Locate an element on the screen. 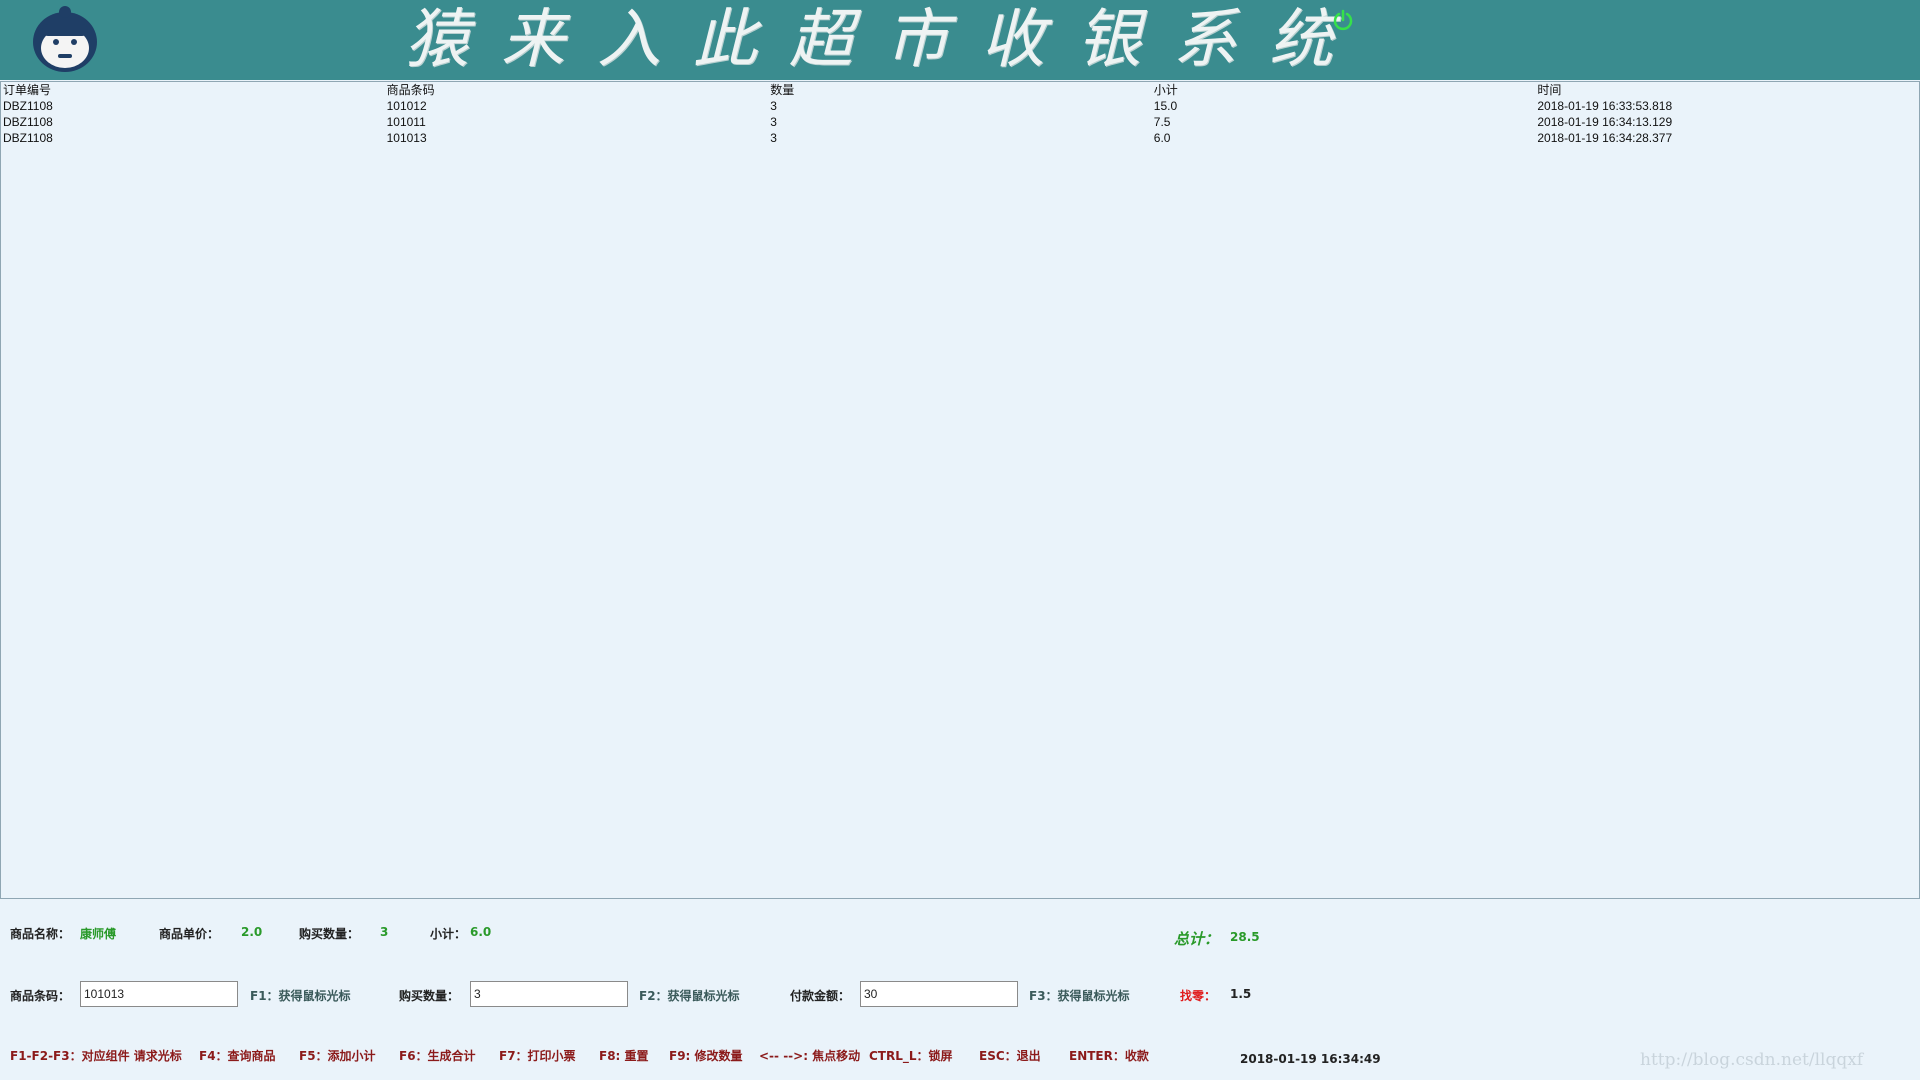  shortcut-f6: F6：生成合计 is located at coordinates (437, 1056).